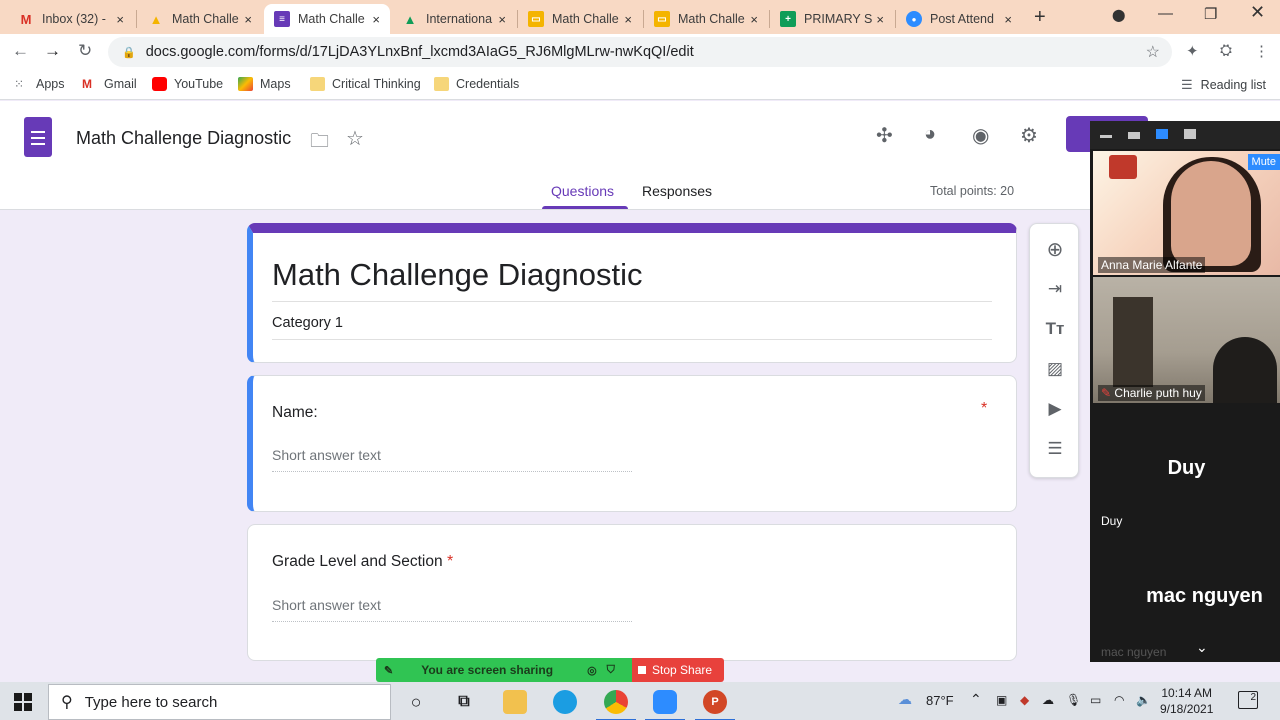 The width and height of the screenshot is (1280, 720). Describe the element at coordinates (1095, 700) in the screenshot. I see `battery-icon: ▭` at that location.